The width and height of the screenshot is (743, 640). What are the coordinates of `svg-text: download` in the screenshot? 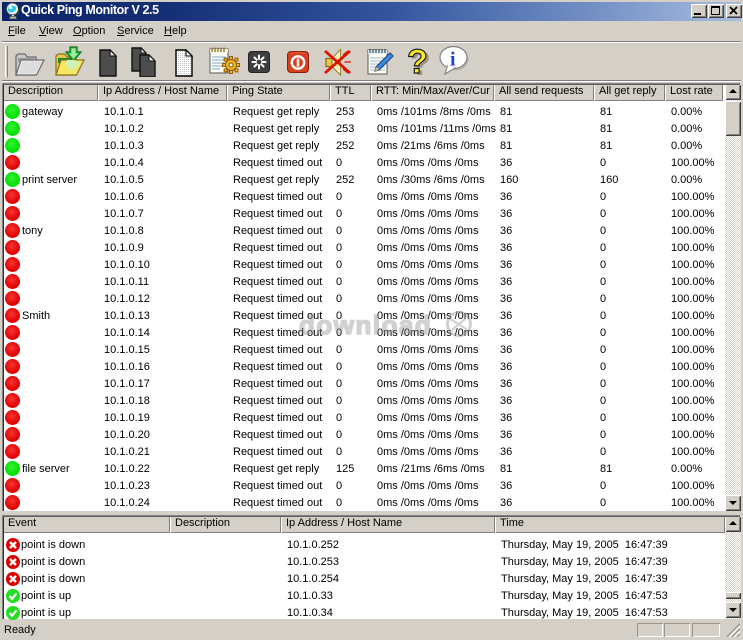 It's located at (365, 325).